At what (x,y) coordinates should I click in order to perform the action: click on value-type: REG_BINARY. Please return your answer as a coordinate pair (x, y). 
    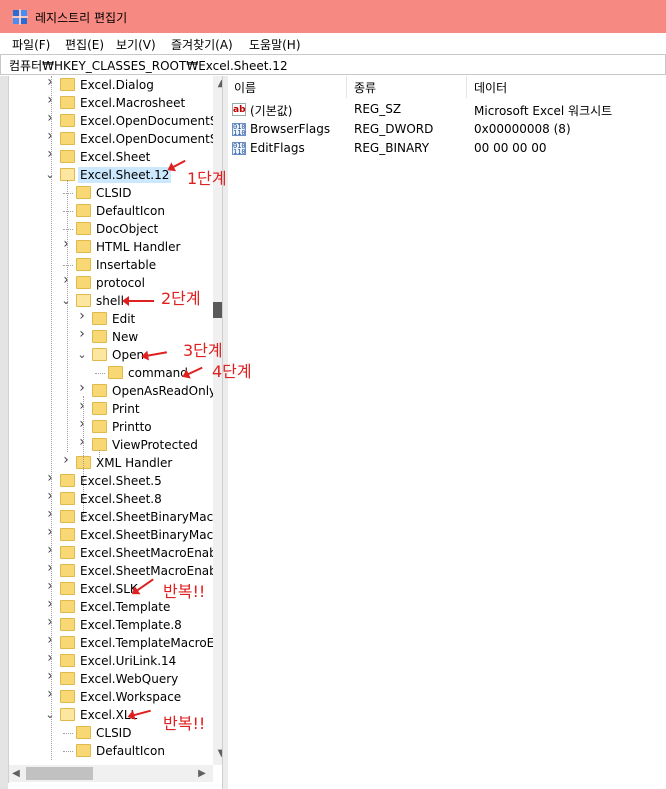
    Looking at the image, I should click on (392, 148).